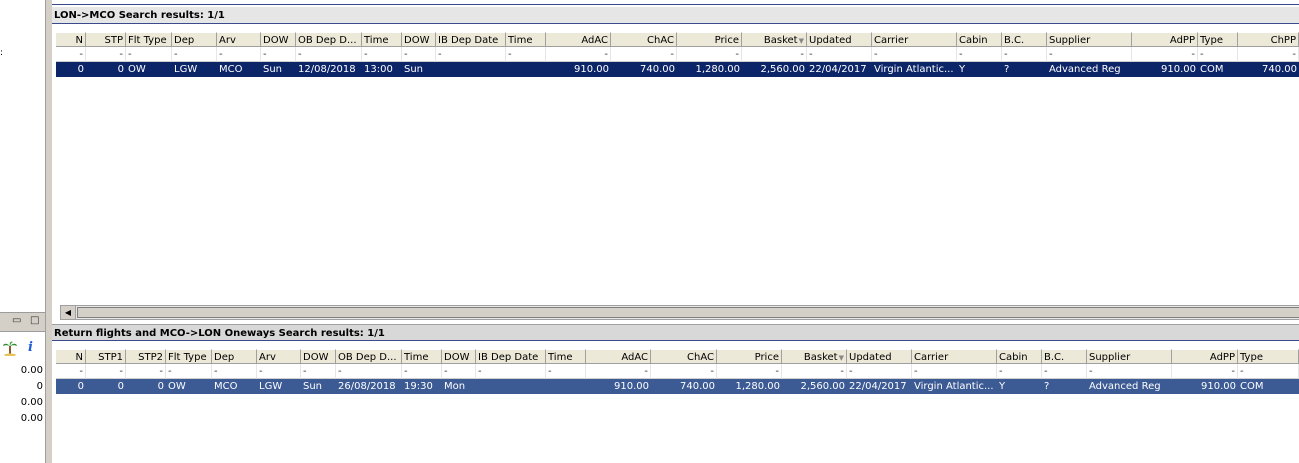 The height and width of the screenshot is (463, 1299). What do you see at coordinates (688, 312) in the screenshot?
I see `scrollbar-thumb` at bounding box center [688, 312].